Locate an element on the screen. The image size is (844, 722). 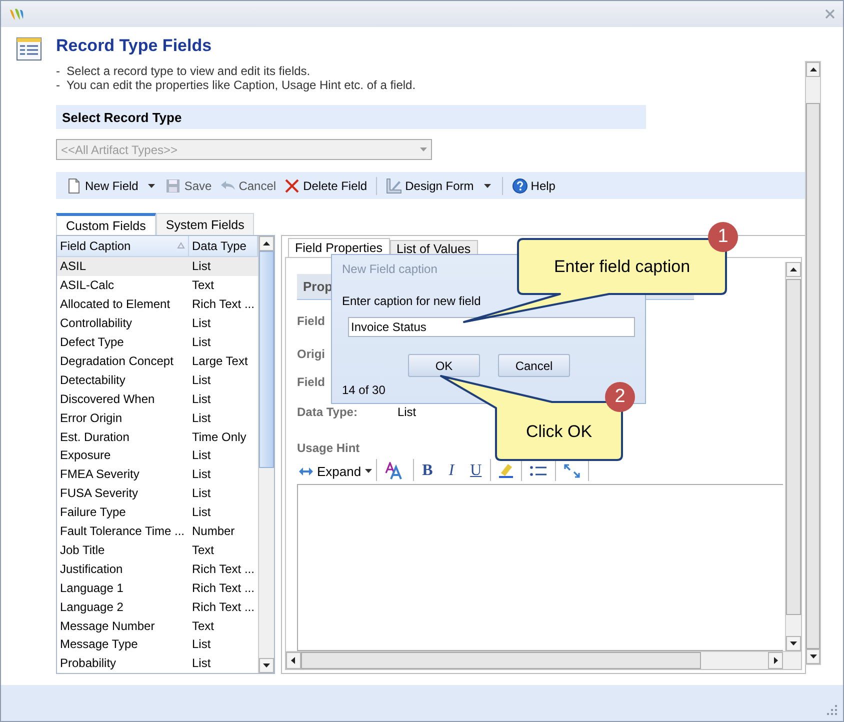
toolbar-button: Design Form is located at coordinates (430, 186).